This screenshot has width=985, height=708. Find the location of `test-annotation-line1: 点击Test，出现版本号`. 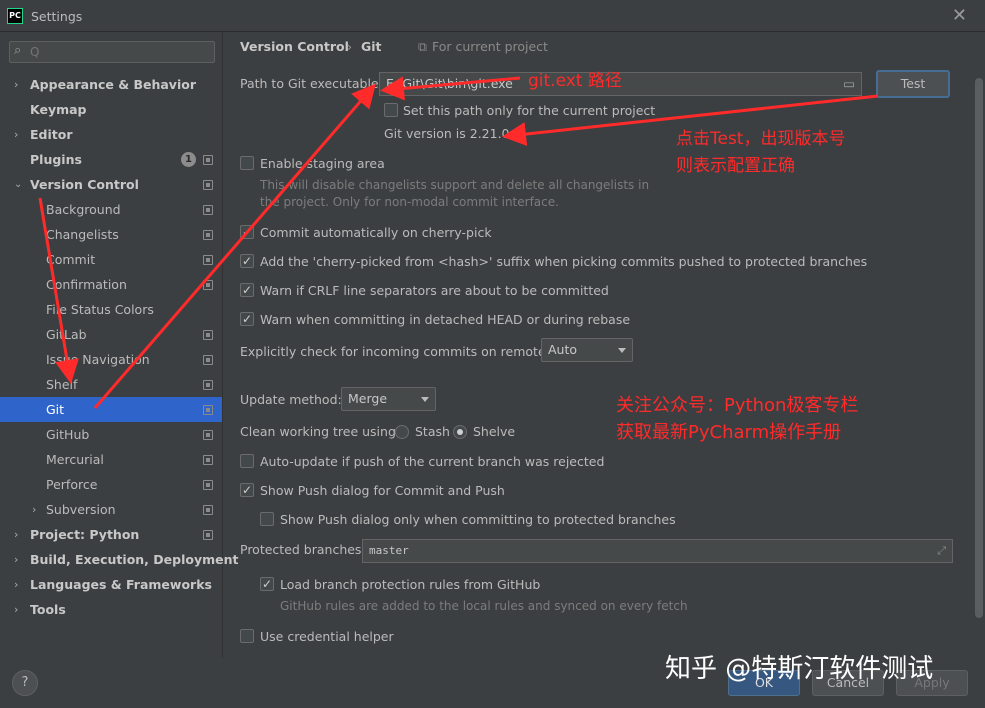

test-annotation-line1: 点击Test，出现版本号 is located at coordinates (761, 139).